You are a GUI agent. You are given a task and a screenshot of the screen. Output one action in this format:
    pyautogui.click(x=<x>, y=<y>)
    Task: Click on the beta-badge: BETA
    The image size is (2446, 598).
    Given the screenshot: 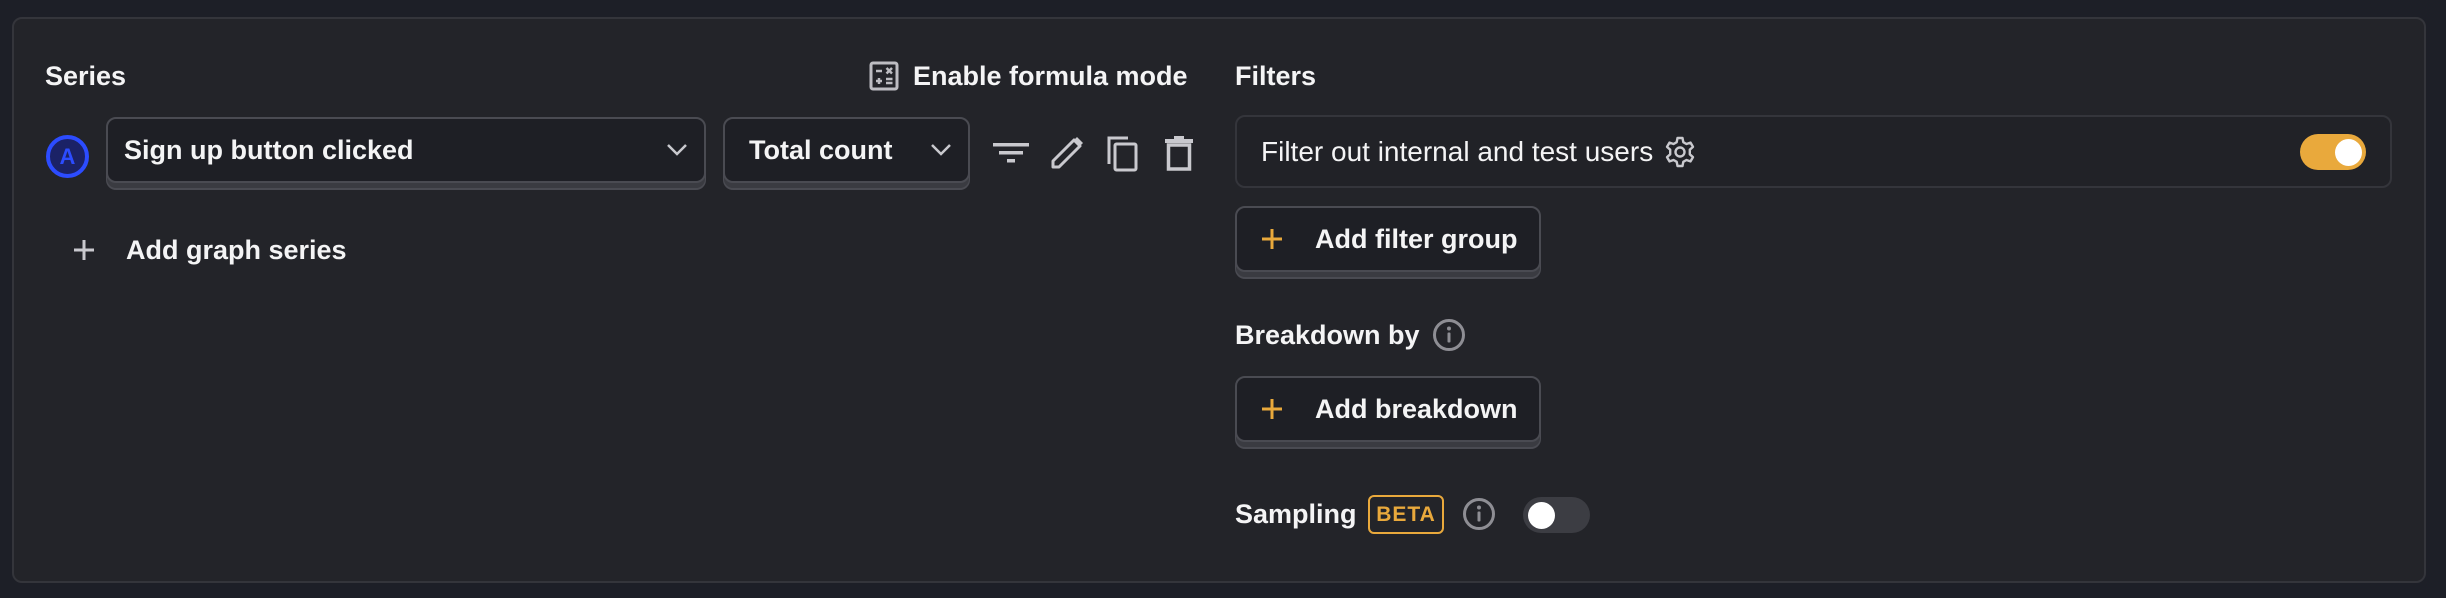 What is the action you would take?
    pyautogui.click(x=1406, y=514)
    